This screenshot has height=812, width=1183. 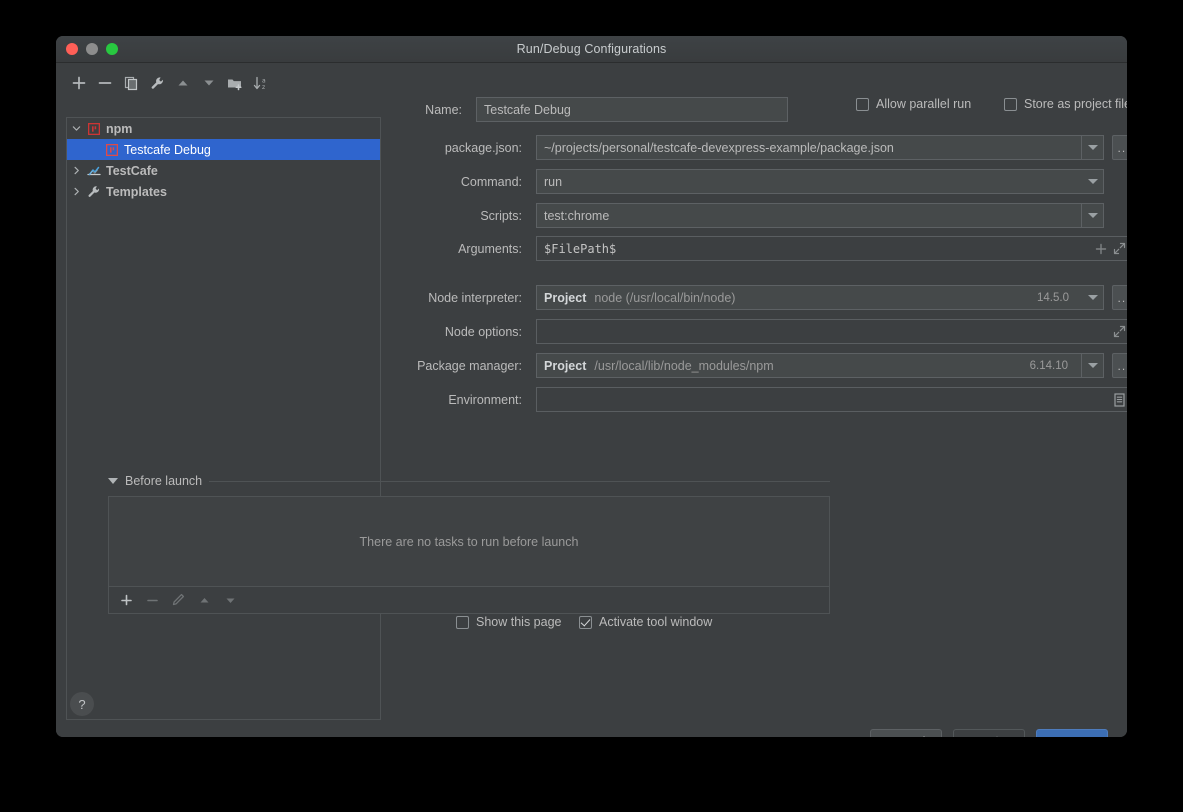 What do you see at coordinates (223, 170) in the screenshot?
I see `tree-item-testcafe: TestCafe` at bounding box center [223, 170].